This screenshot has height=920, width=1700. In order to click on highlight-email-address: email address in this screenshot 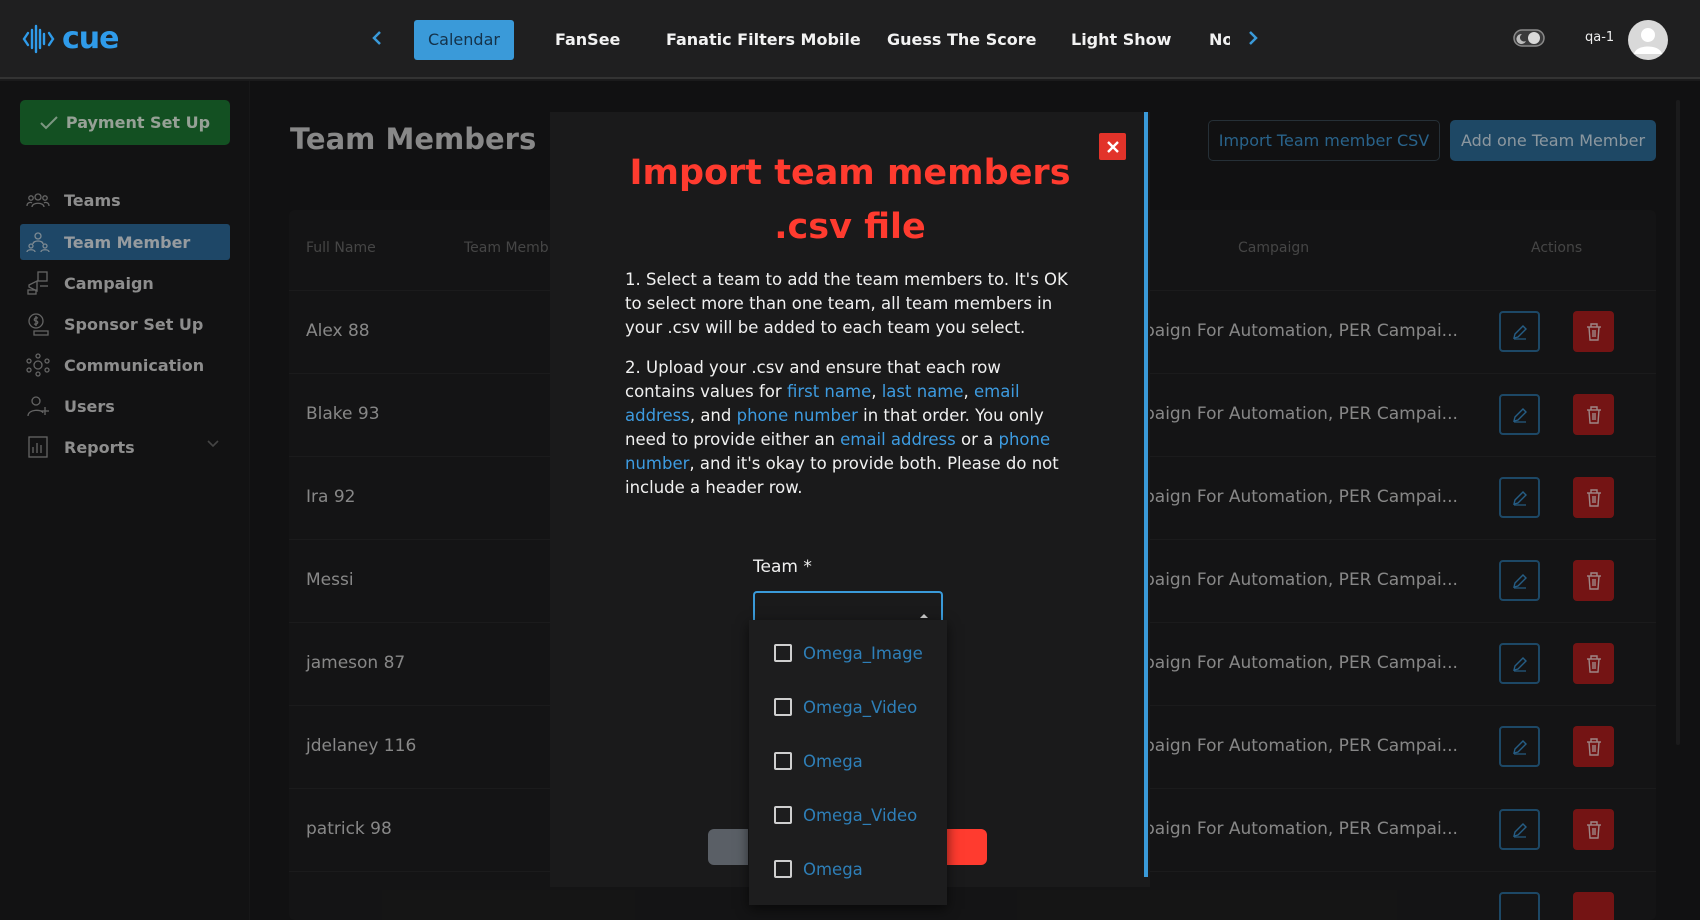, I will do `click(898, 439)`.